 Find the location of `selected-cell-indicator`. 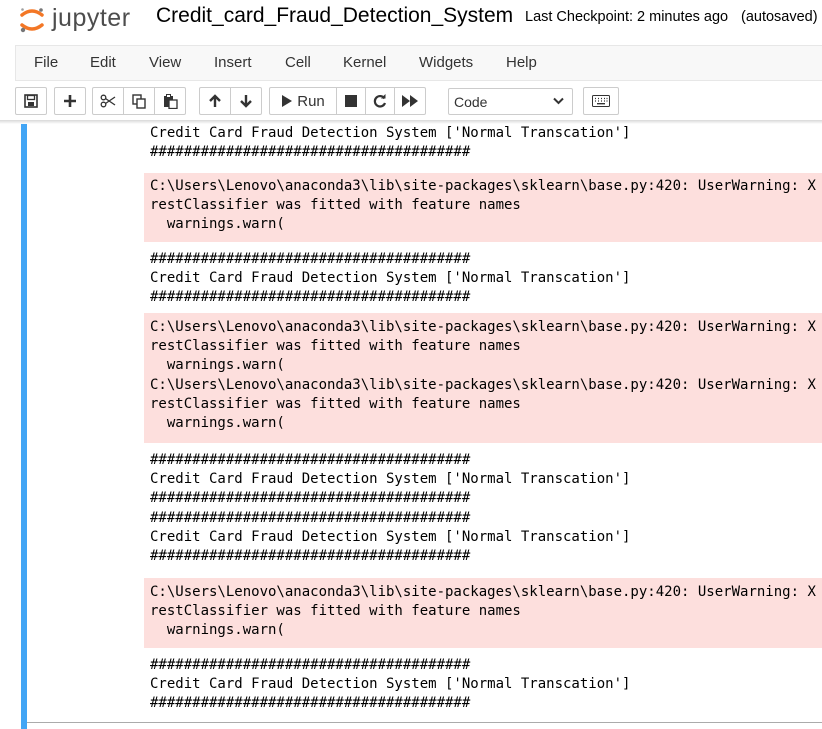

selected-cell-indicator is located at coordinates (24, 426).